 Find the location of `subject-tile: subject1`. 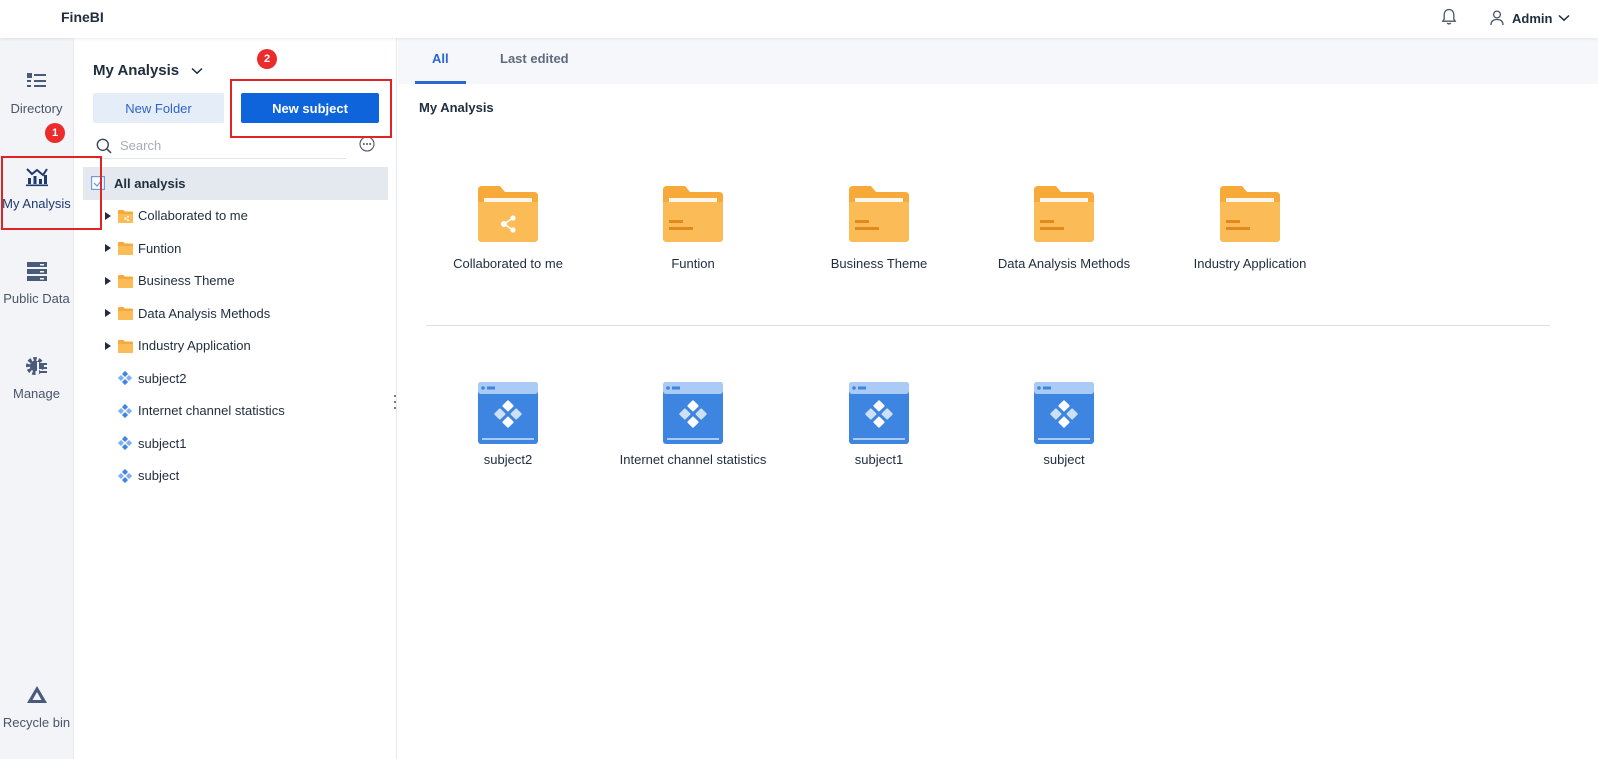

subject-tile: subject1 is located at coordinates (879, 424).